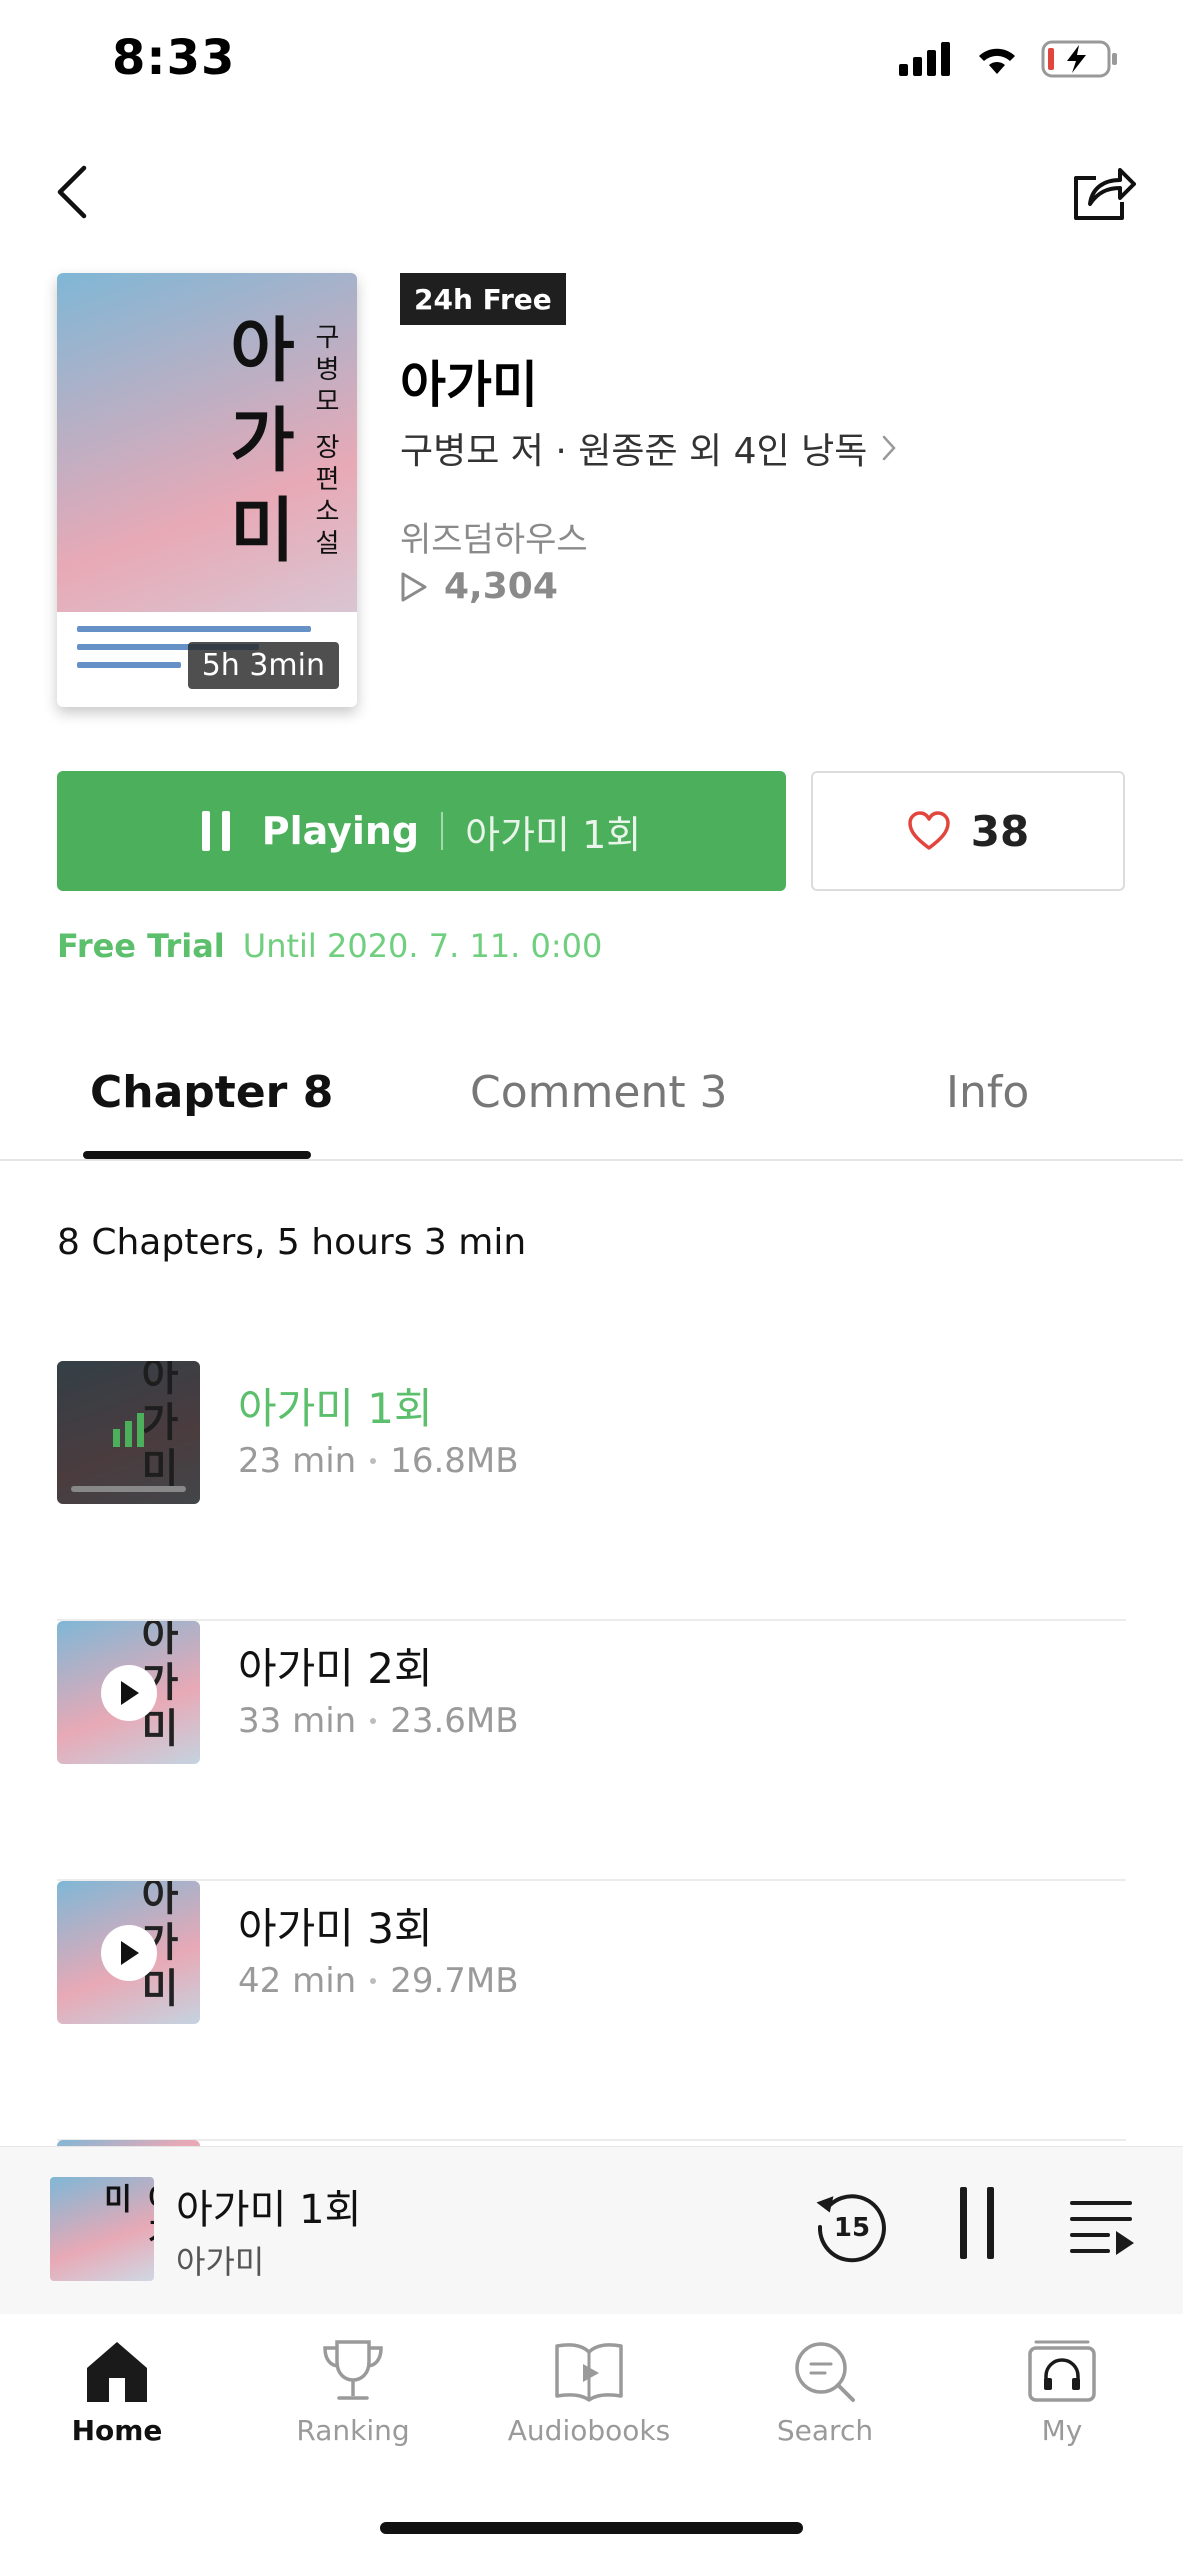 This screenshot has width=1183, height=2560. Describe the element at coordinates (292, 1242) in the screenshot. I see `chapter-summary: 8 Chapters, 5 hours 3 min` at that location.